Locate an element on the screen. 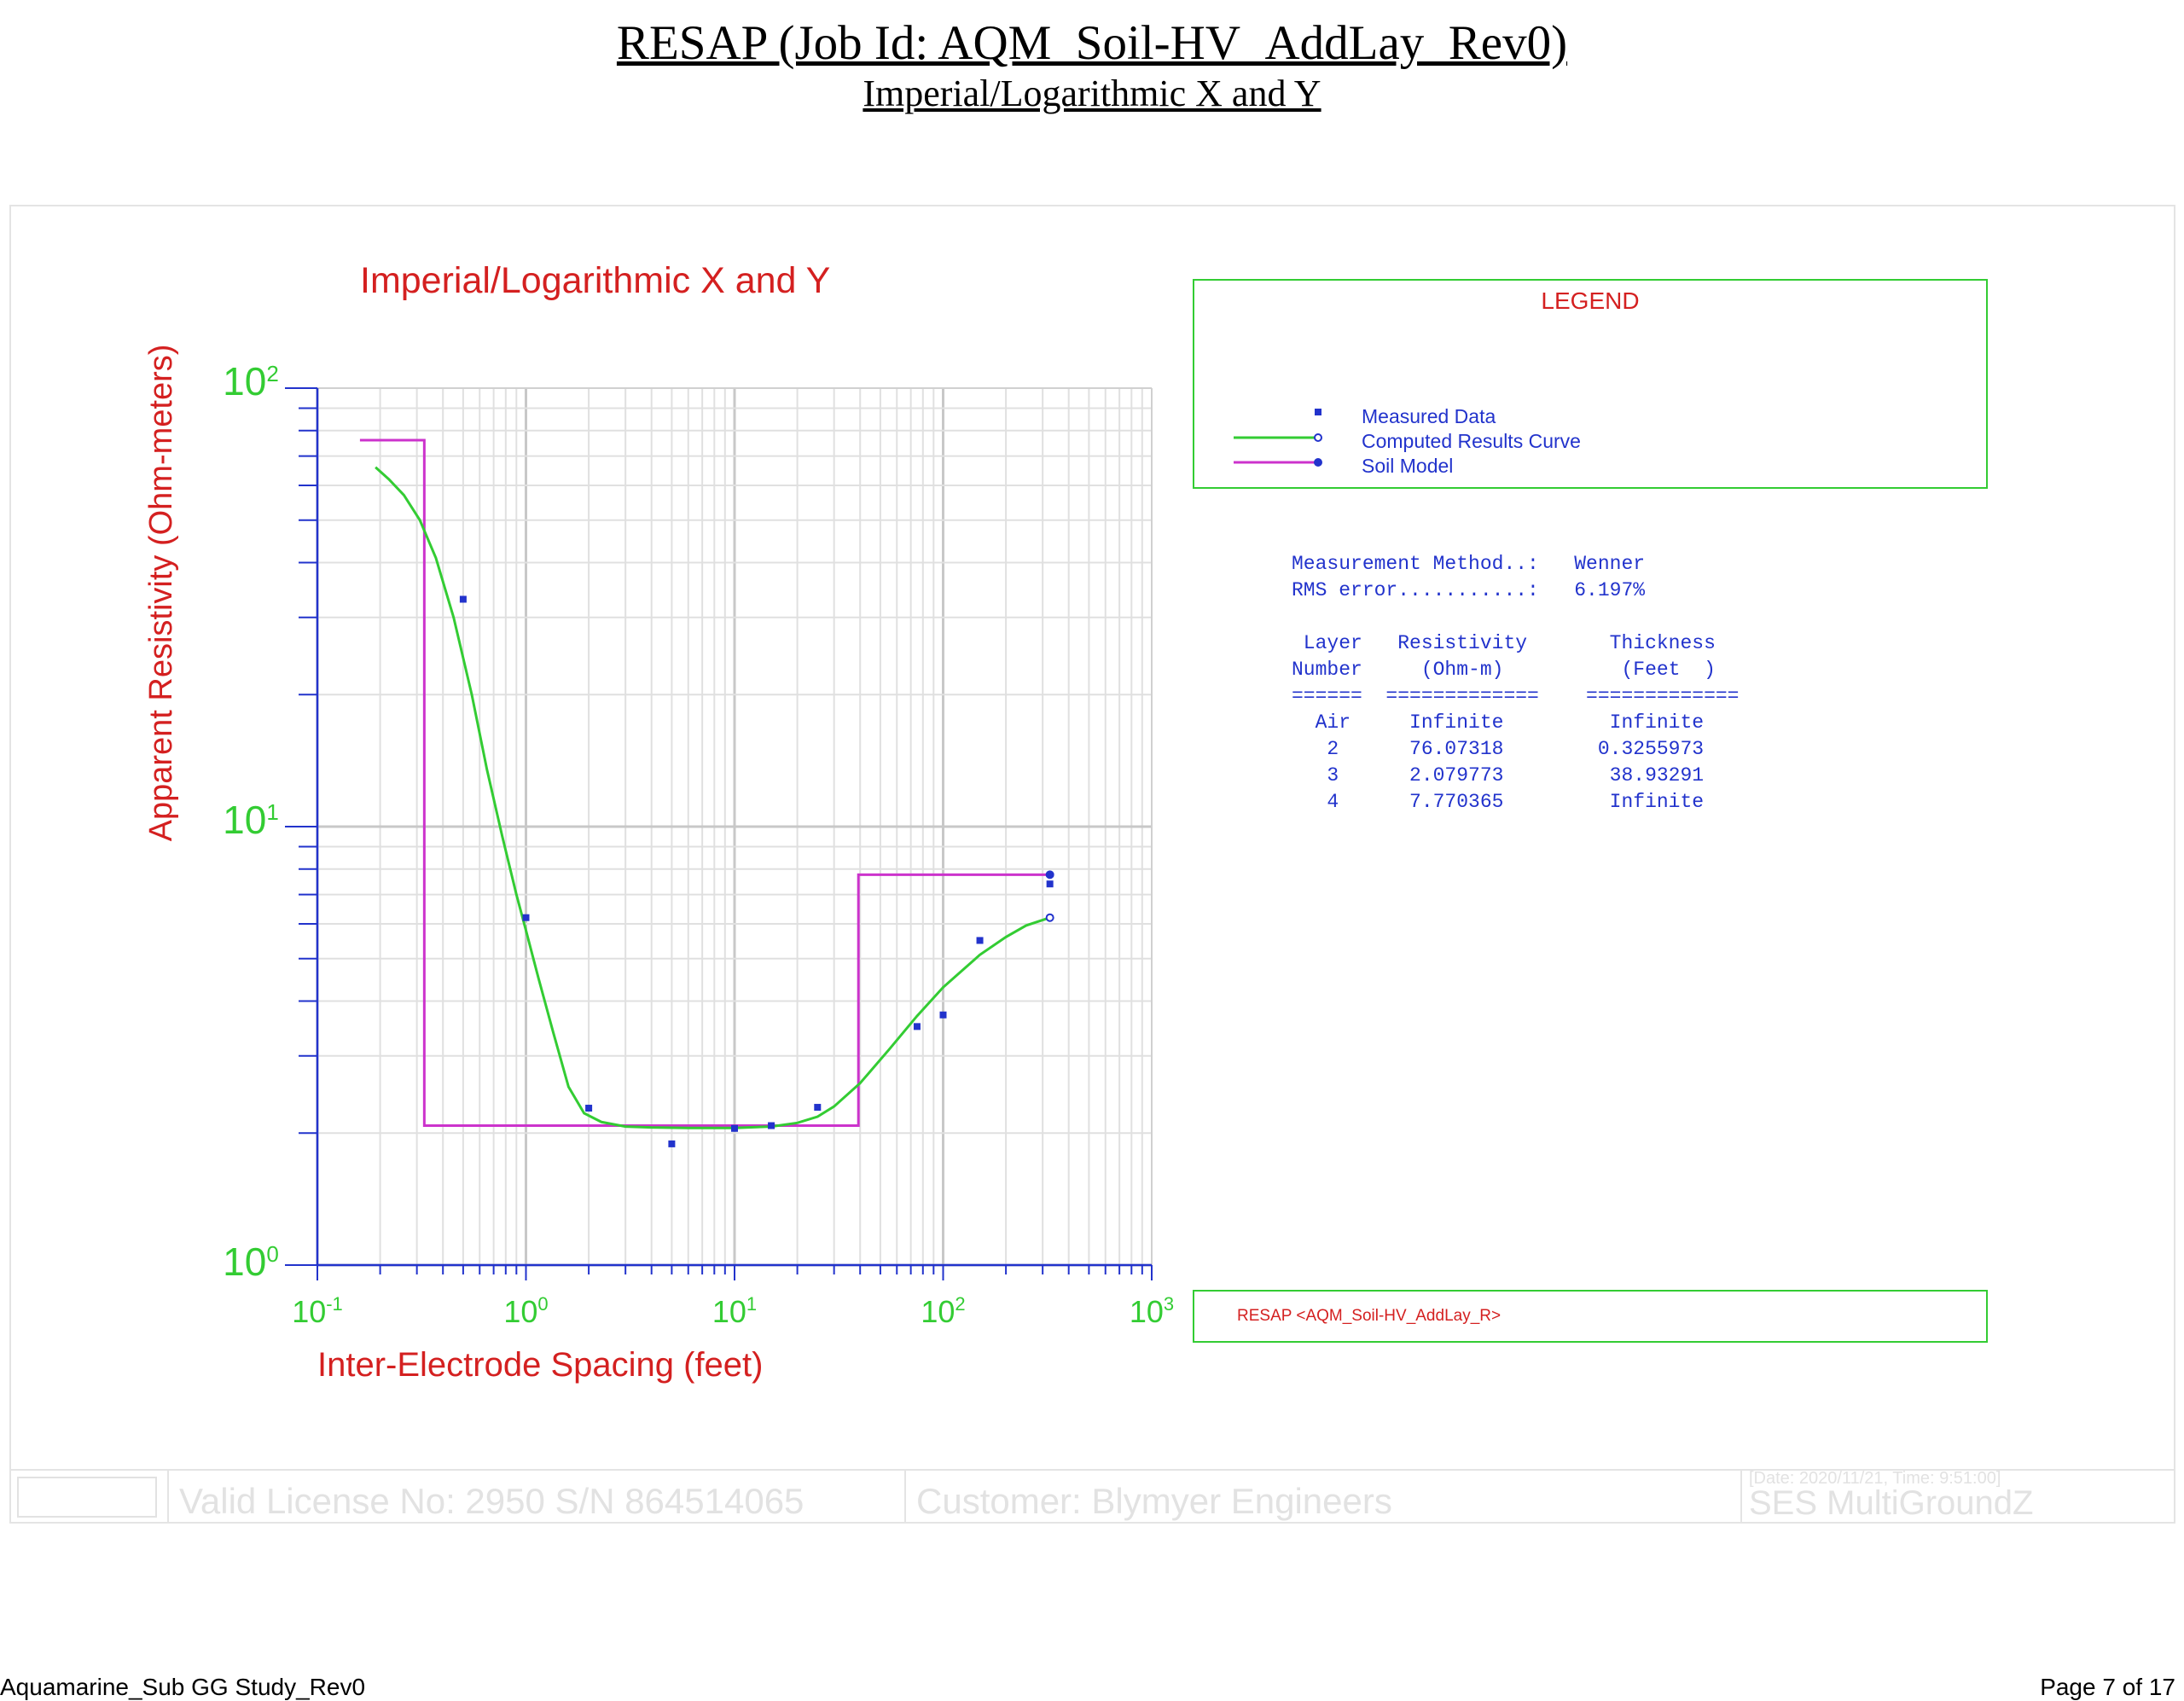 The width and height of the screenshot is (2184, 1701). x-tick-label: 10-1 is located at coordinates (318, 1311).